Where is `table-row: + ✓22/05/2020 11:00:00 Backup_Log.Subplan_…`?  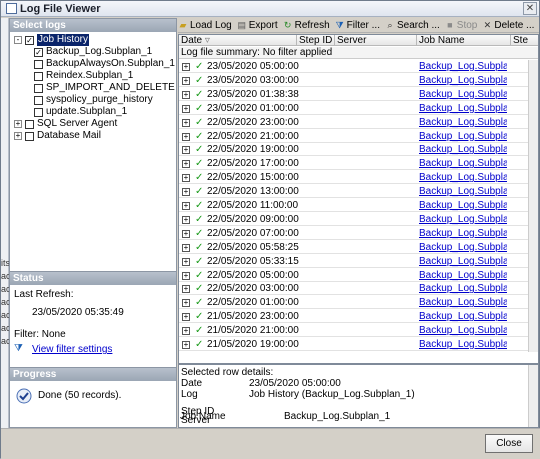
table-row: + ✓22/05/2020 11:00:00 Backup_Log.Subplan_… is located at coordinates (358, 205).